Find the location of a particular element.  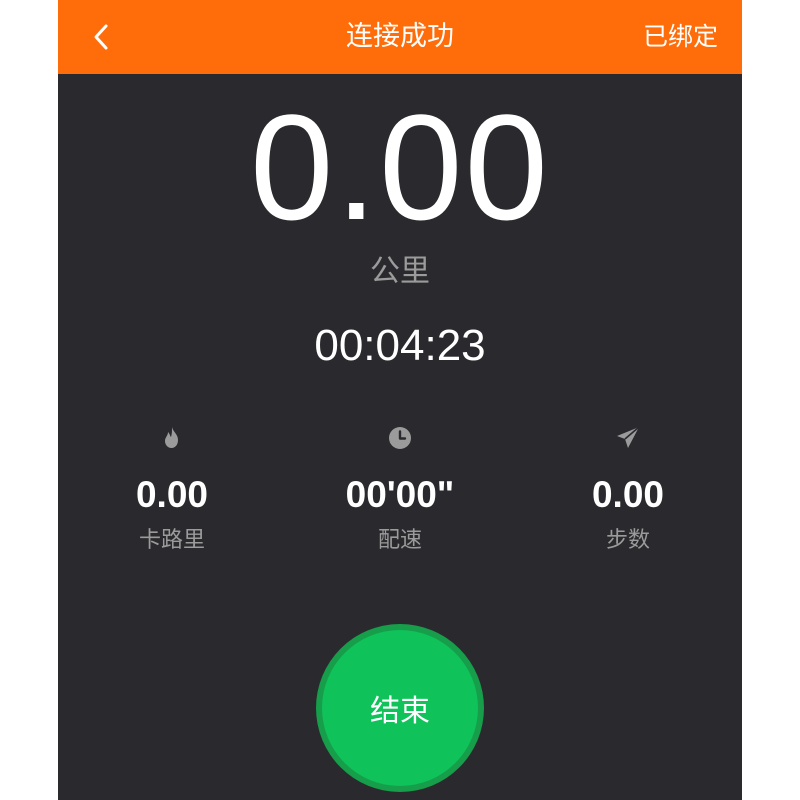

flame-icon is located at coordinates (171, 437).